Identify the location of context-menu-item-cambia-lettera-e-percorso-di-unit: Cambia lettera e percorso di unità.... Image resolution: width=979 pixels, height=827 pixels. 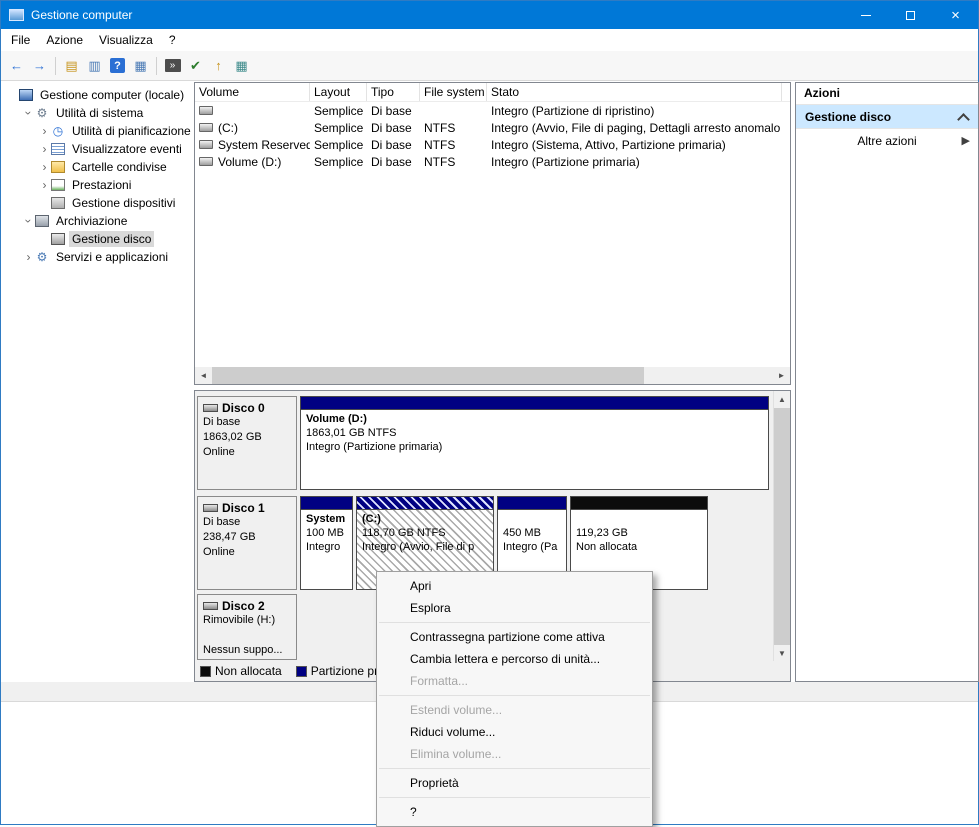
(514, 659).